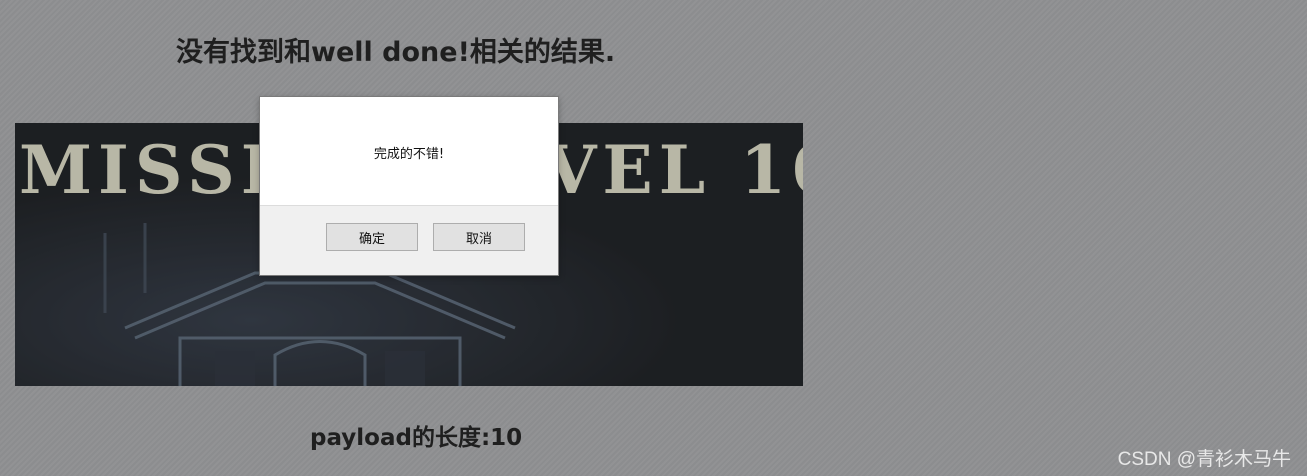 Image resolution: width=1307 pixels, height=476 pixels. Describe the element at coordinates (372, 237) in the screenshot. I see `ok-button: 确定` at that location.